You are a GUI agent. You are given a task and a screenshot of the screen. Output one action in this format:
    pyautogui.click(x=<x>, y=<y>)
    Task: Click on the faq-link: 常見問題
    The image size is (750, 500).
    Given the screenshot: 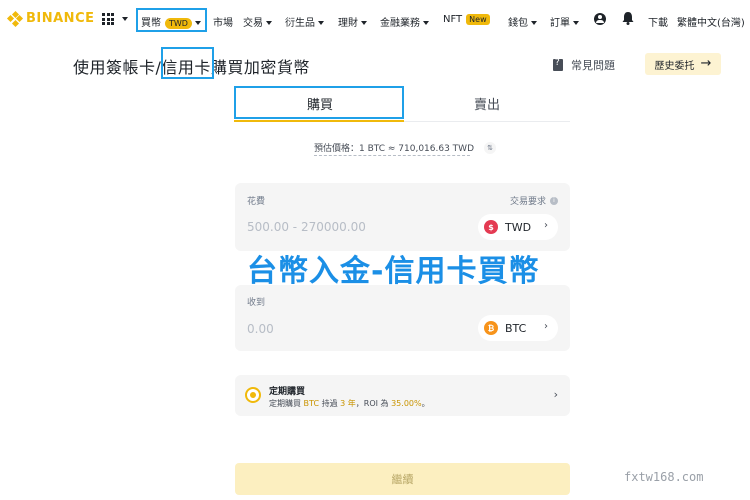 What is the action you would take?
    pyautogui.click(x=584, y=65)
    